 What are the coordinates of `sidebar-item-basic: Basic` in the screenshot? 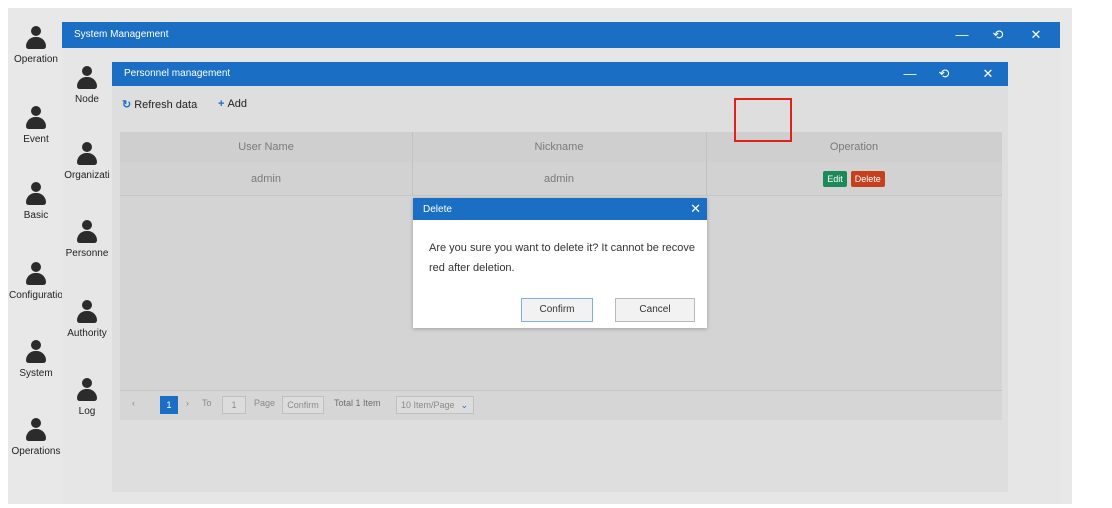 It's located at (36, 212).